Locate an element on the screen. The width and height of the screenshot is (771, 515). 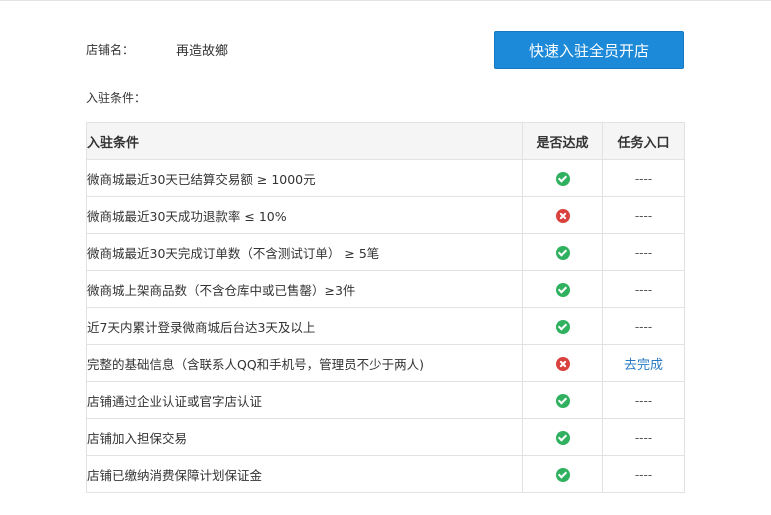
task-cell: 去完成 is located at coordinates (643, 363).